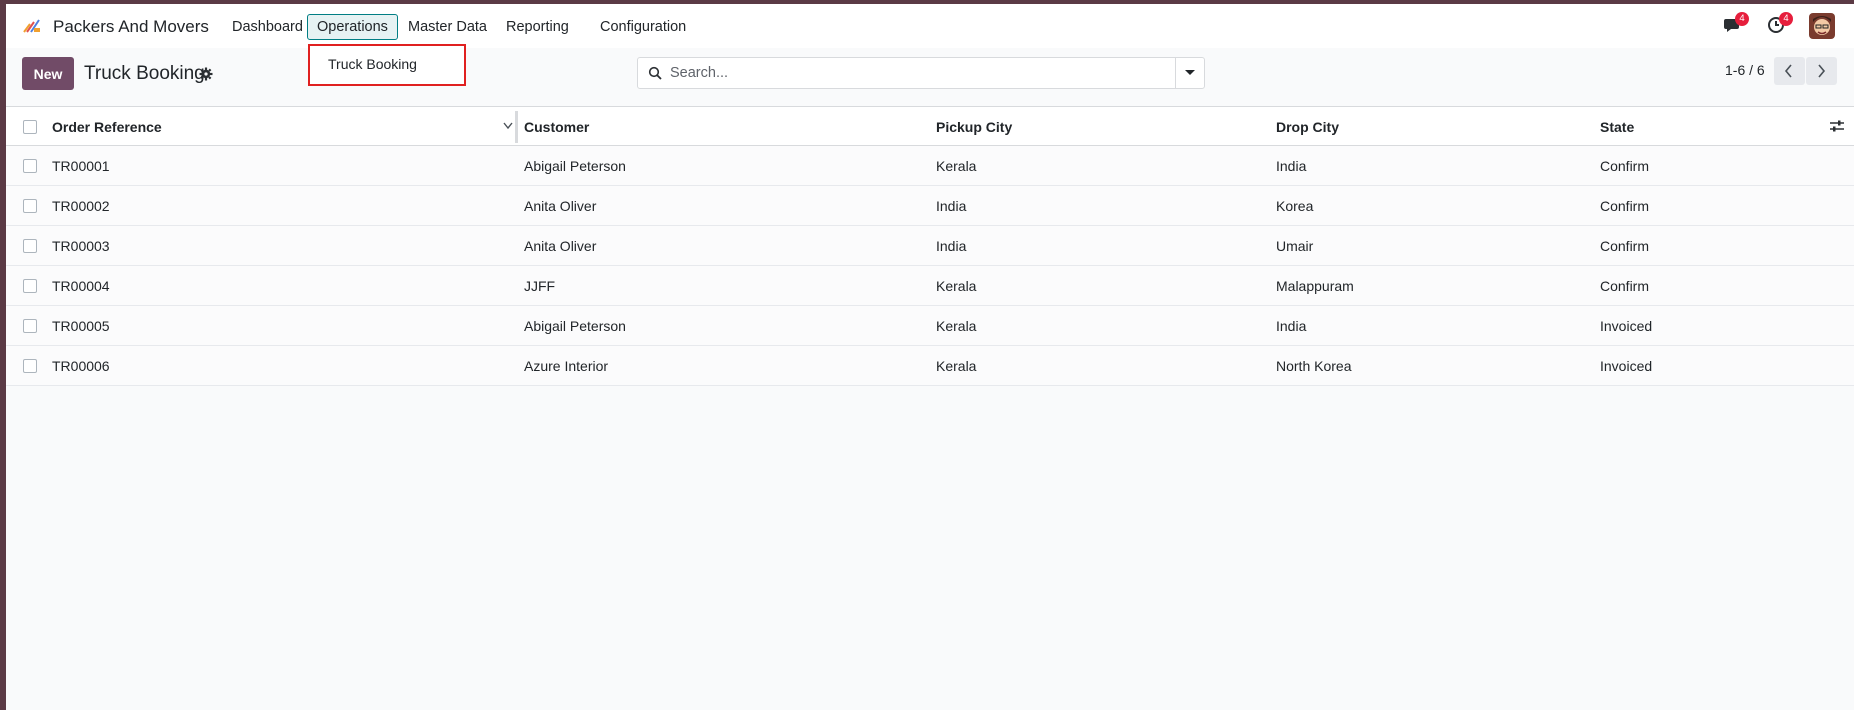 This screenshot has width=1854, height=710. Describe the element at coordinates (144, 73) in the screenshot. I see `page-title: Truck Booking` at that location.